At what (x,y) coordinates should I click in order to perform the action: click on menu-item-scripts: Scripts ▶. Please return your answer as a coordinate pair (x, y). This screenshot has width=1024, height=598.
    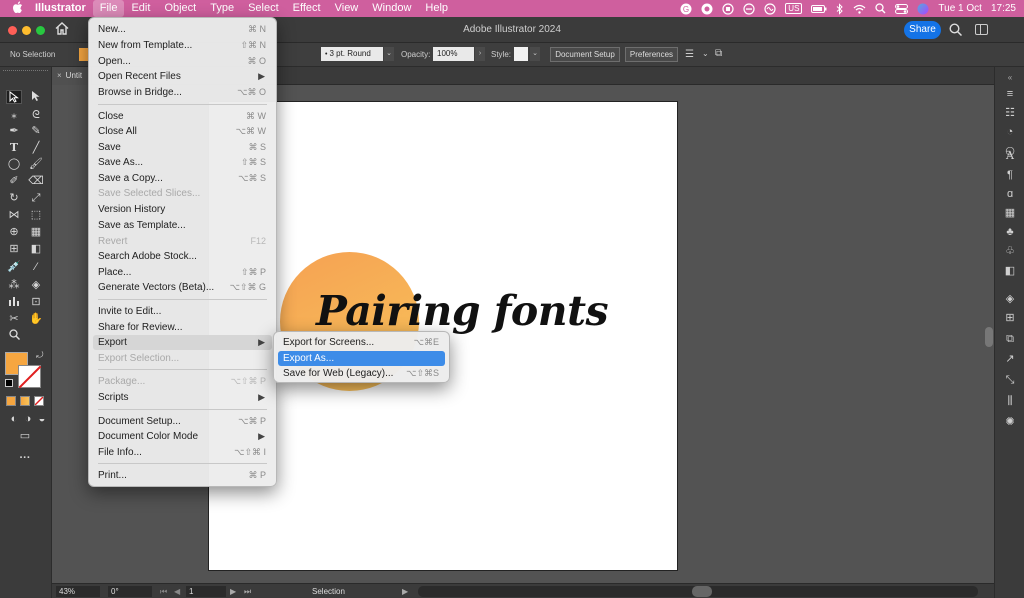
    Looking at the image, I should click on (182, 397).